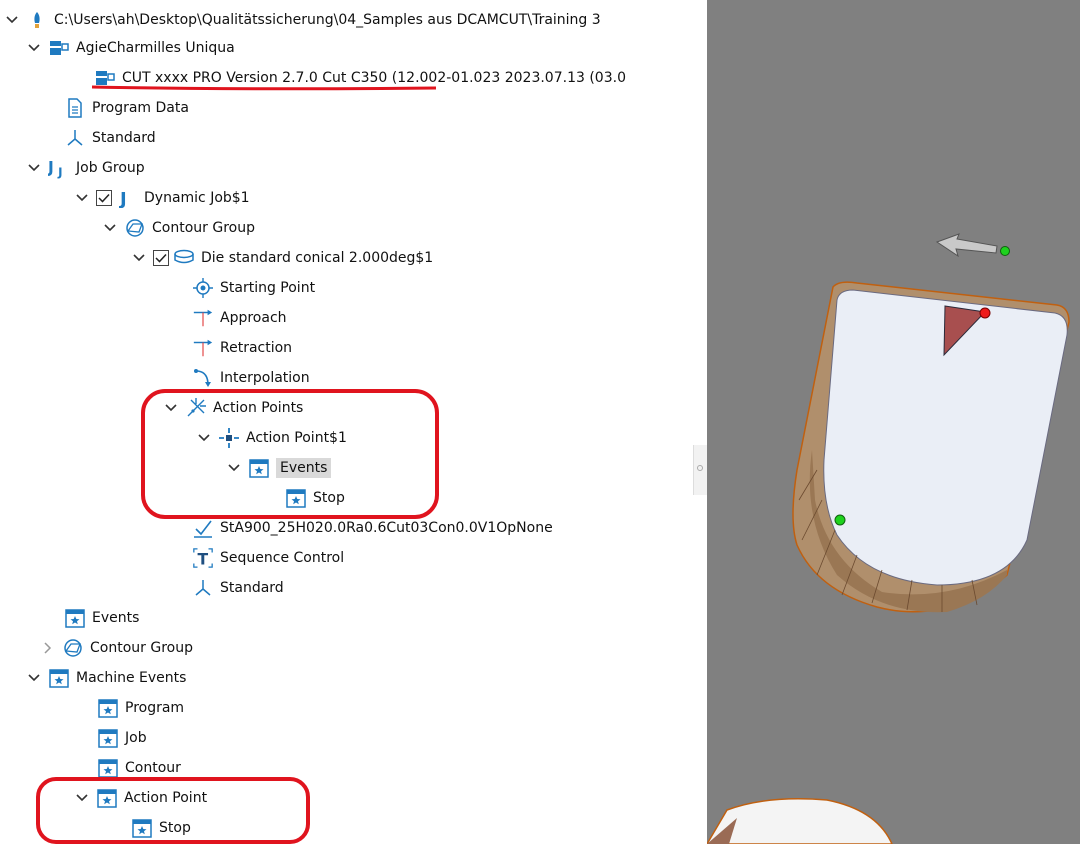 Image resolution: width=1080 pixels, height=844 pixels. Describe the element at coordinates (124, 138) in the screenshot. I see `standard-label: Standard` at that location.